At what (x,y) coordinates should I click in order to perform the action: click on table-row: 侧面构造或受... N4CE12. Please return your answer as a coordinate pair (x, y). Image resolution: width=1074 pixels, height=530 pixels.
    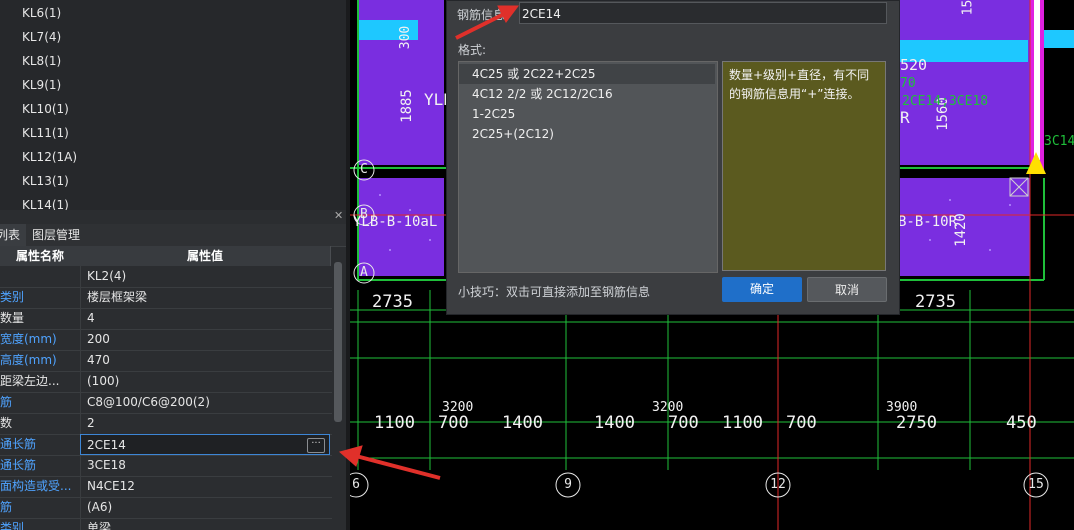
    Looking at the image, I should click on (166, 487).